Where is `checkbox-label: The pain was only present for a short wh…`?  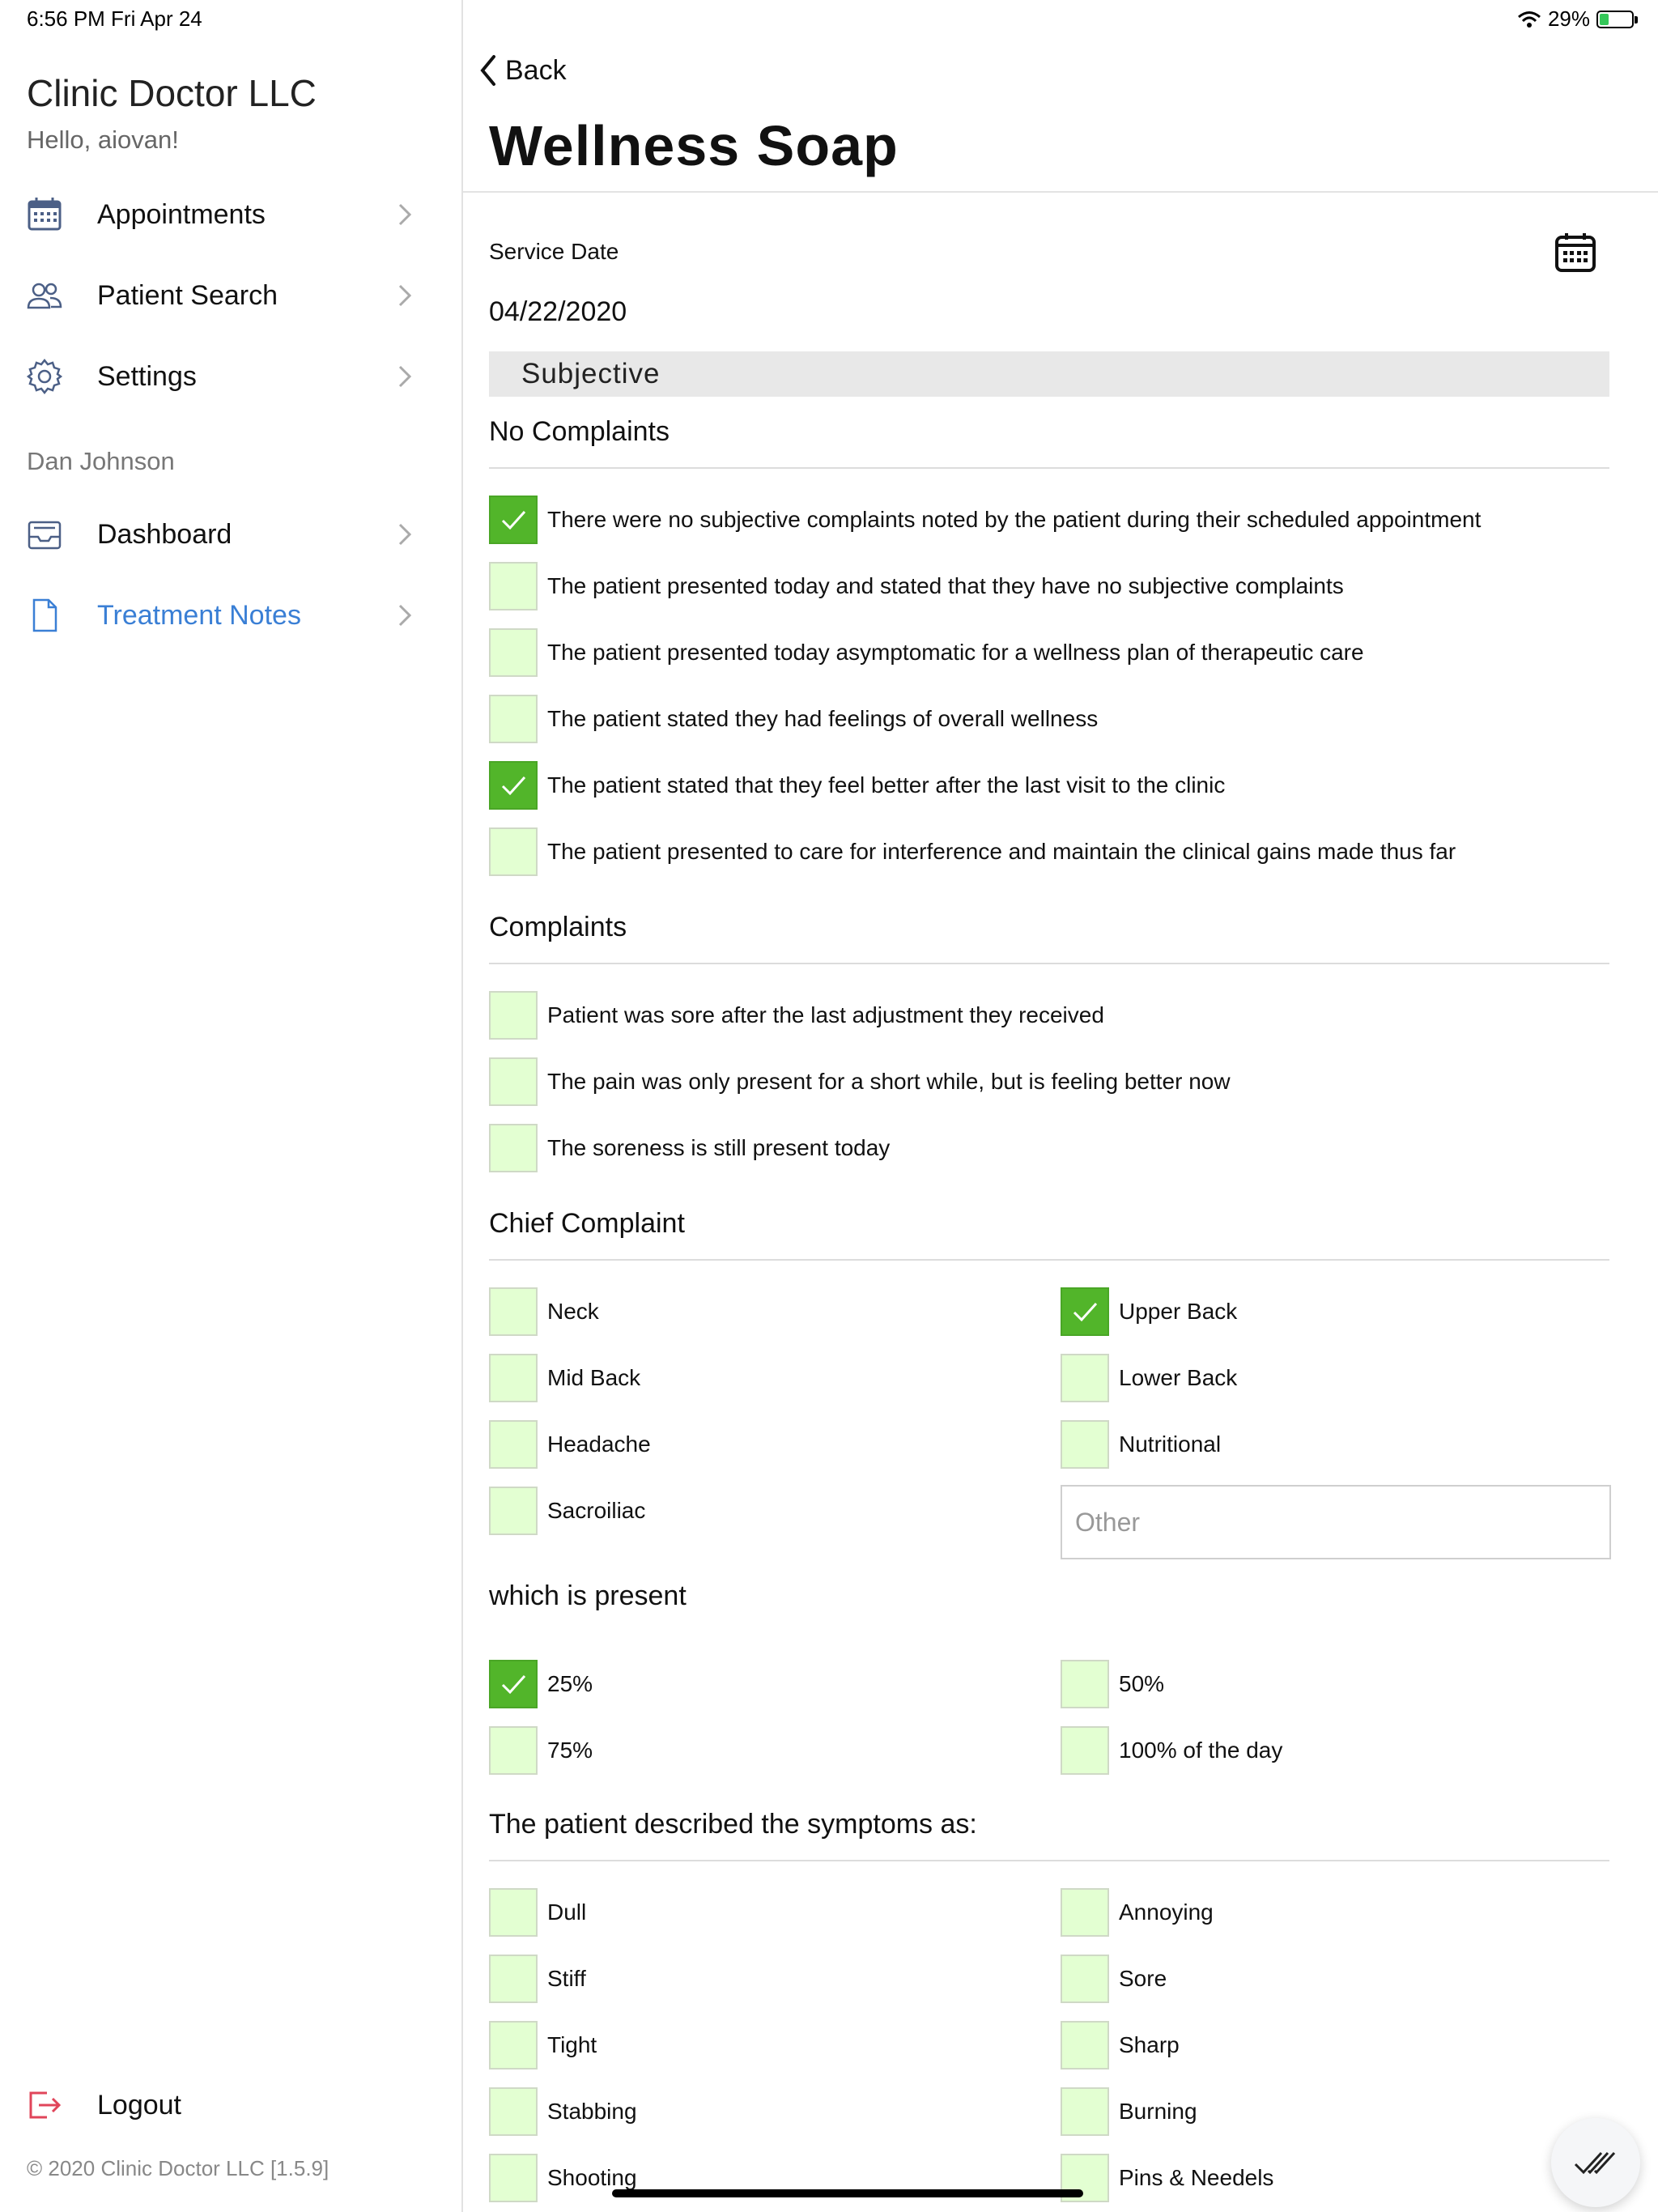 checkbox-label: The pain was only present for a short wh… is located at coordinates (889, 1081).